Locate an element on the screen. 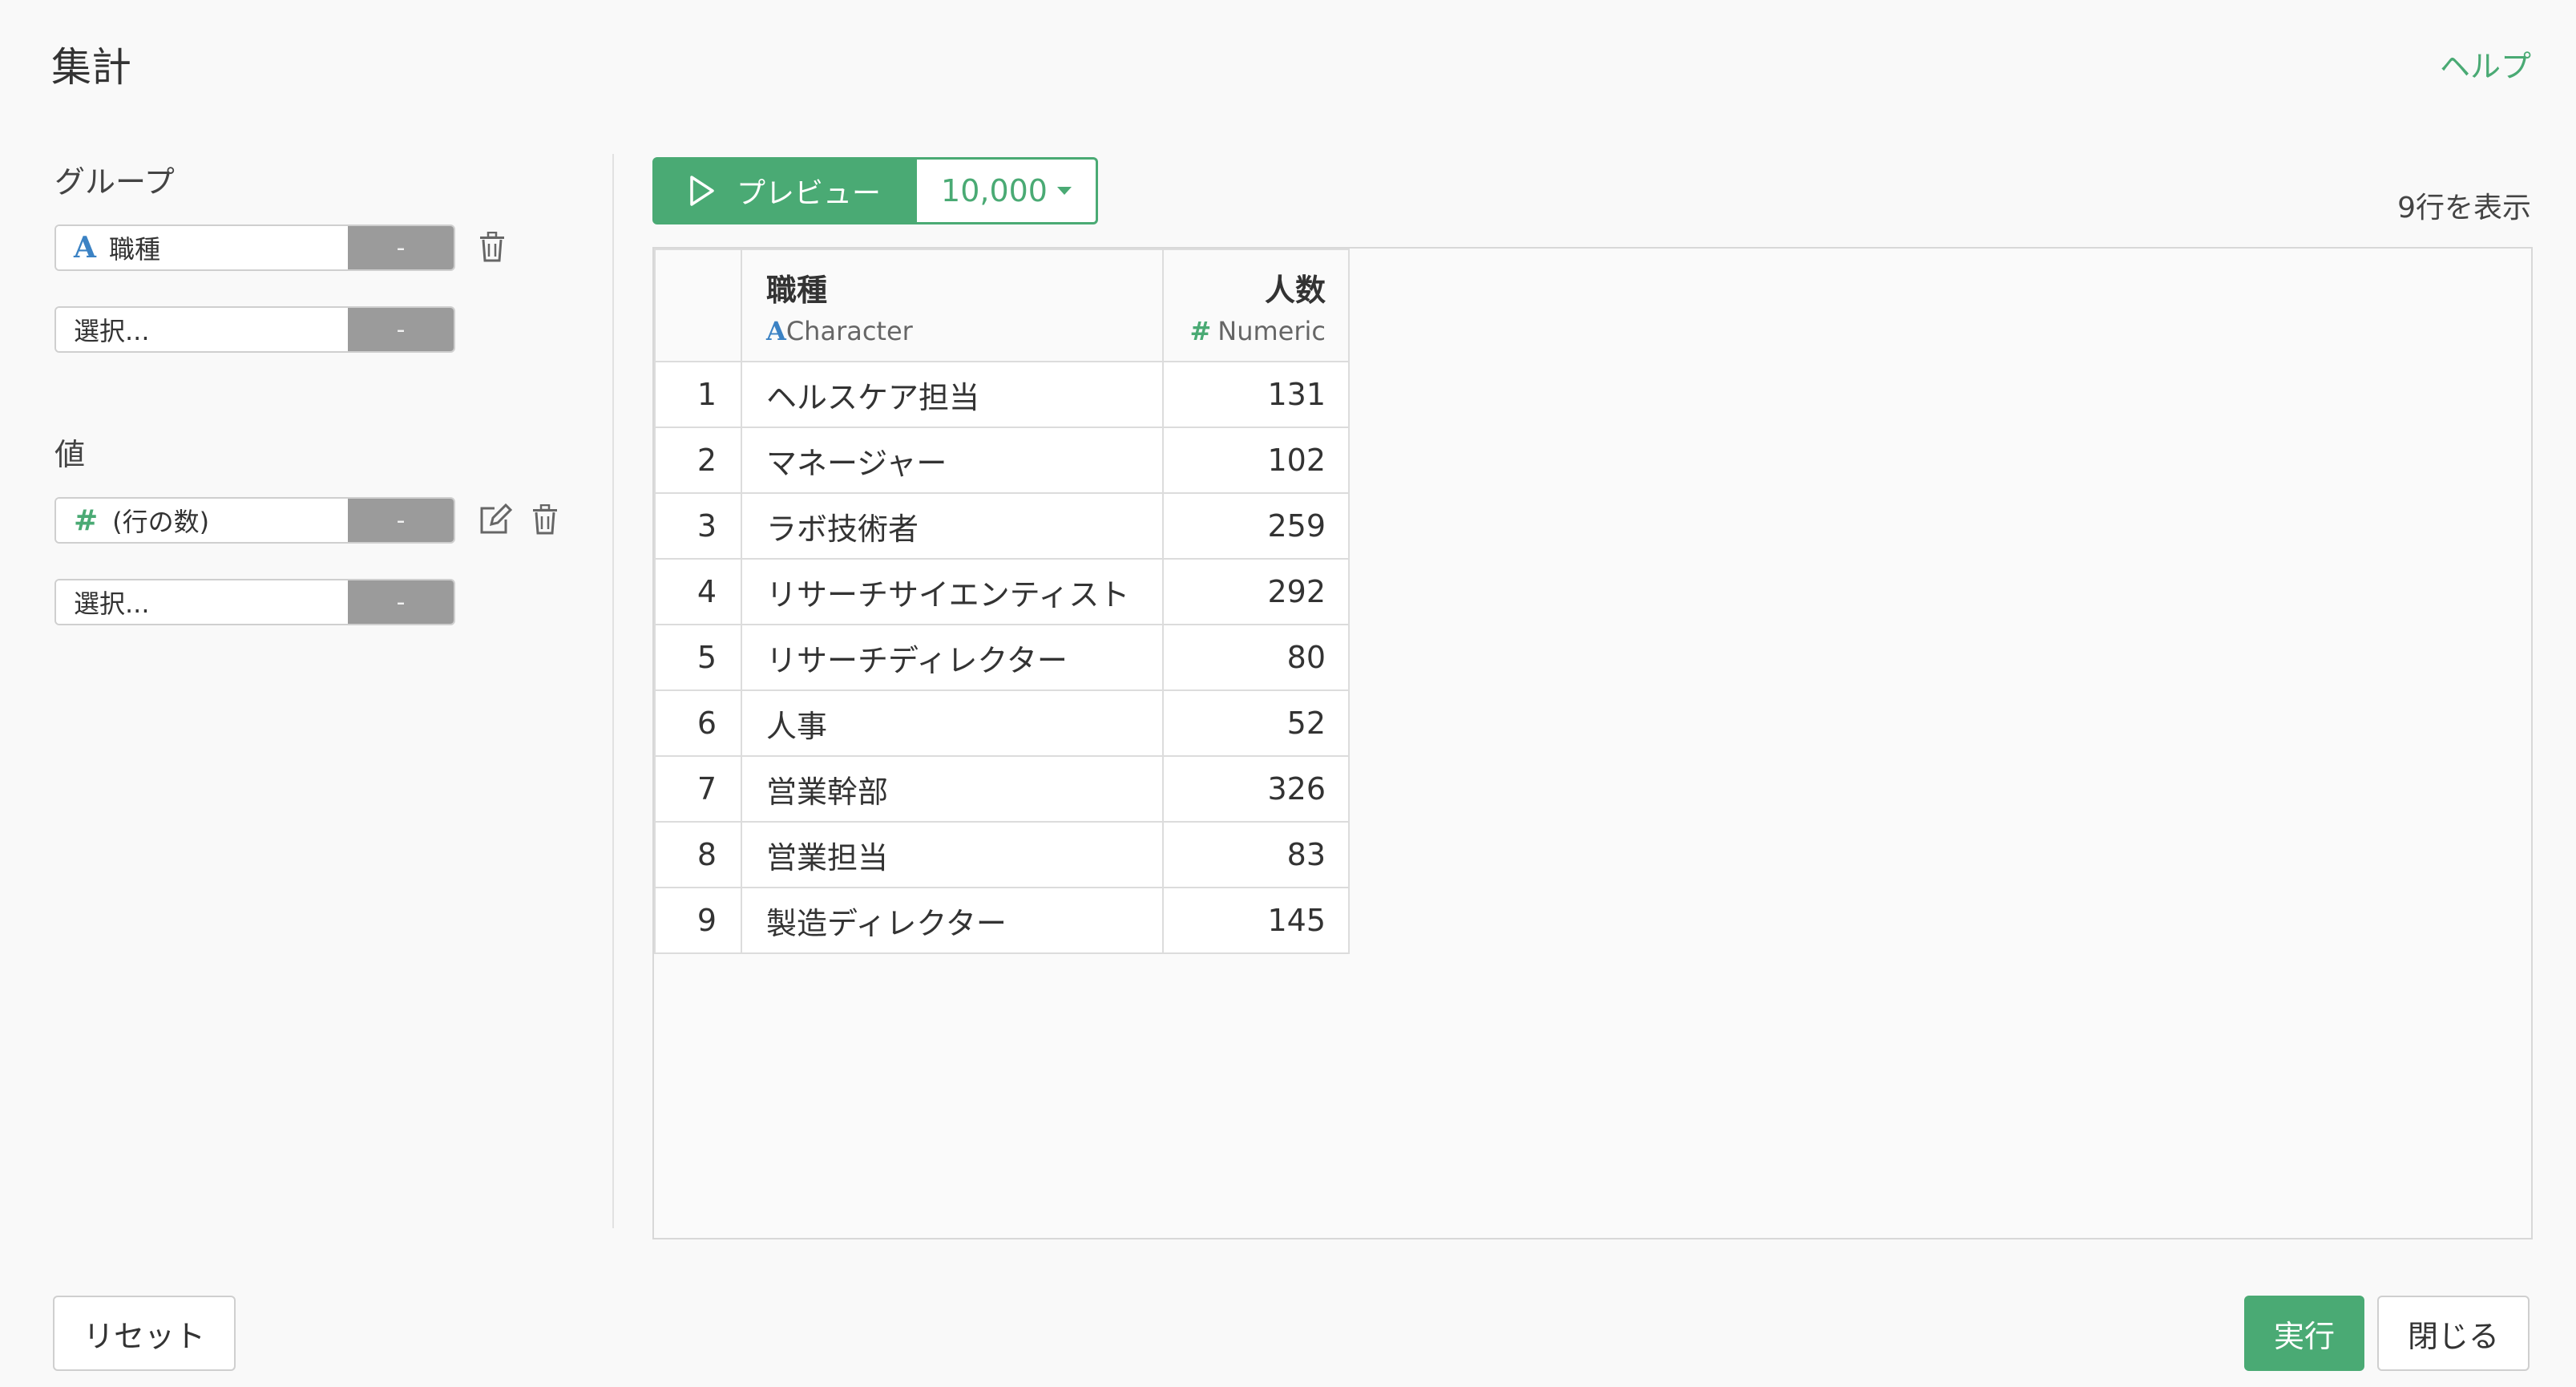 The height and width of the screenshot is (1387, 2576). preview-button: プレビュー is located at coordinates (785, 191).